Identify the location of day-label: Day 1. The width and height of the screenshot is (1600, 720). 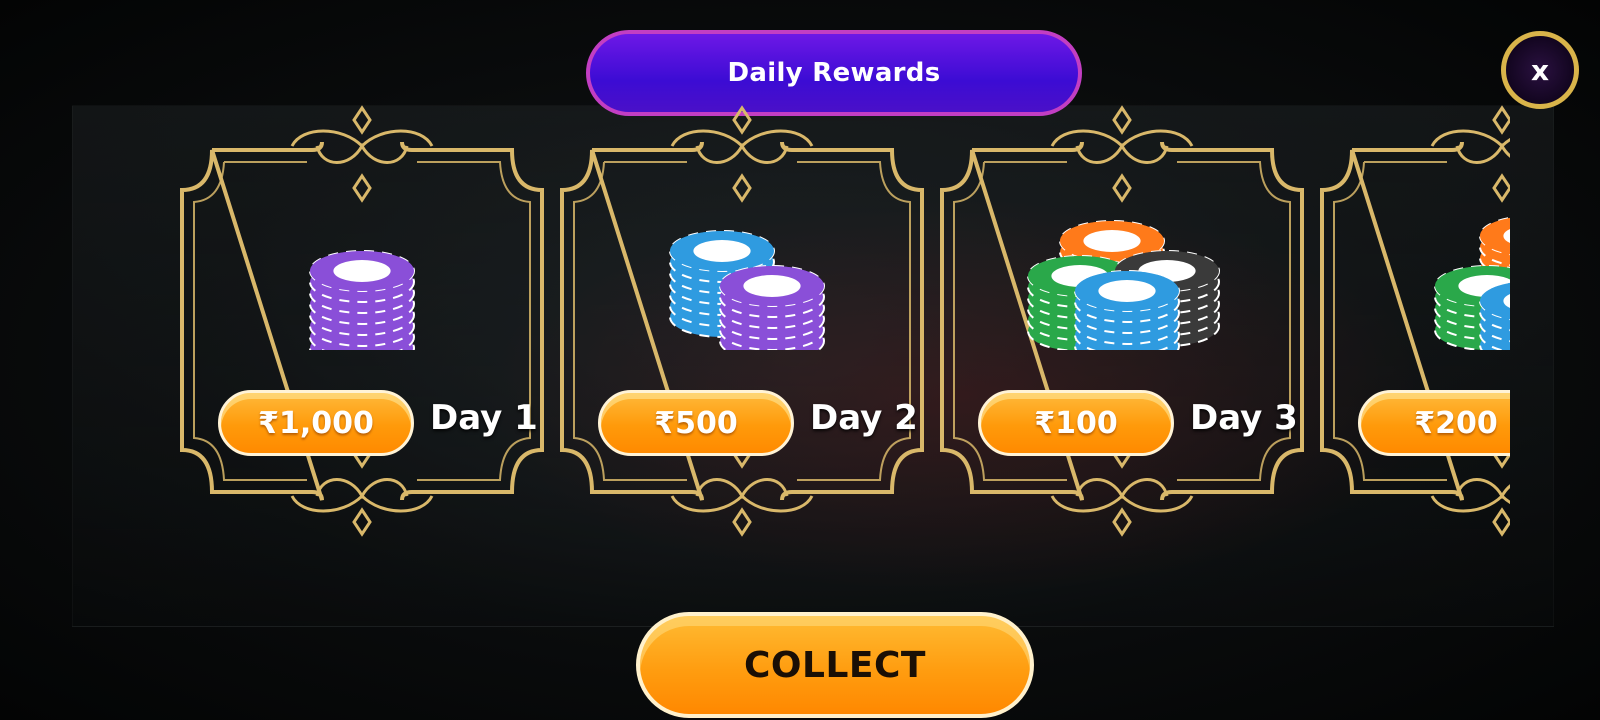
(484, 418).